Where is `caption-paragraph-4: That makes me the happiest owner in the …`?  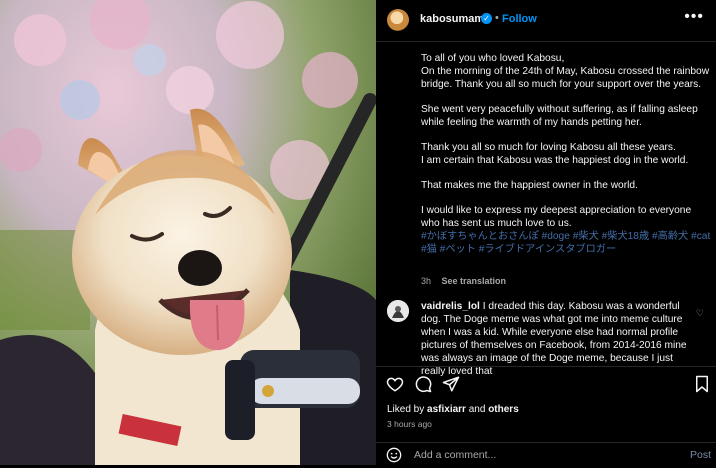
caption-paragraph-4: That makes me the happiest owner in the … is located at coordinates (529, 185).